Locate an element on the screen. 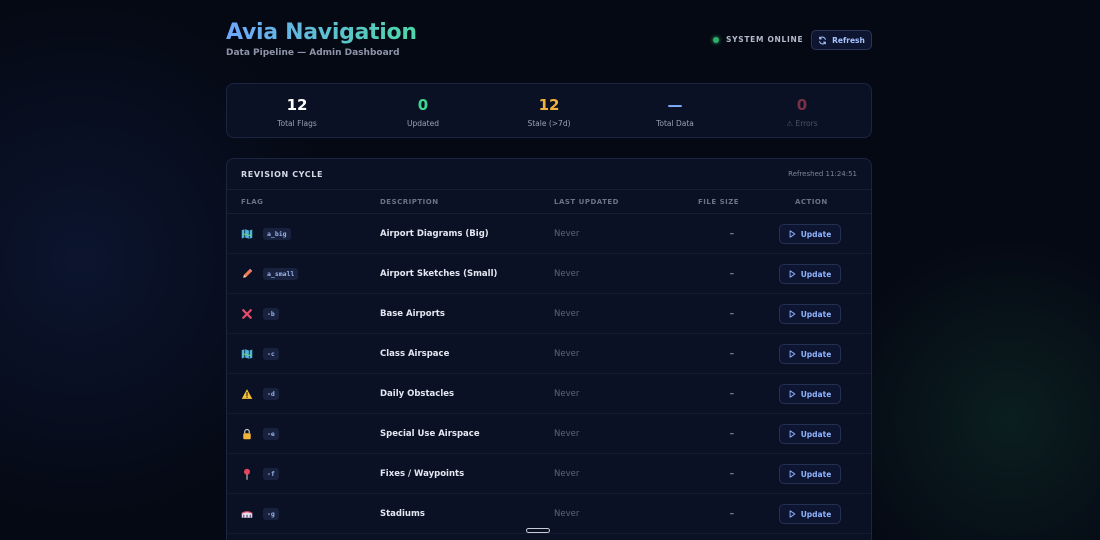 The image size is (1100, 540). description-cell: Stadiums is located at coordinates (402, 514).